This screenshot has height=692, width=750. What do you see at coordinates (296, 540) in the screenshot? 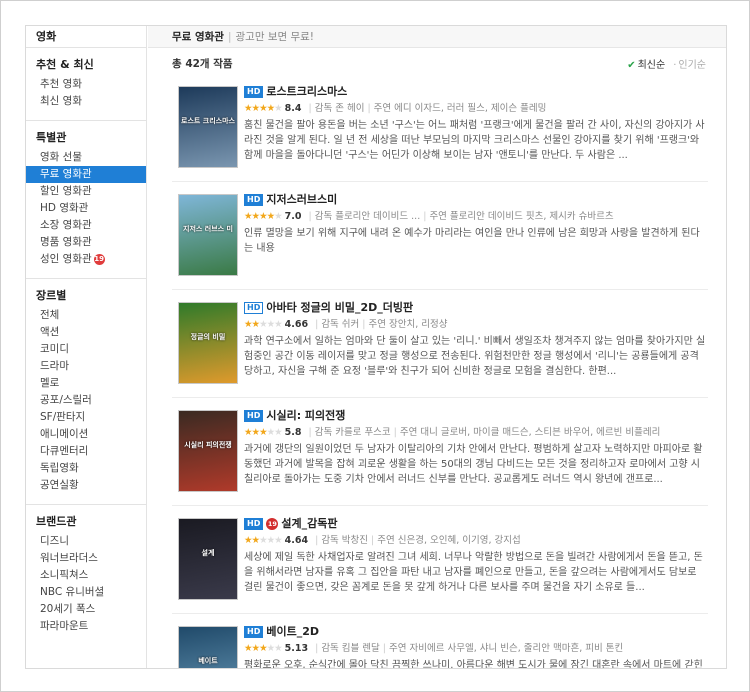
I see `rating-score: 4.64` at bounding box center [296, 540].